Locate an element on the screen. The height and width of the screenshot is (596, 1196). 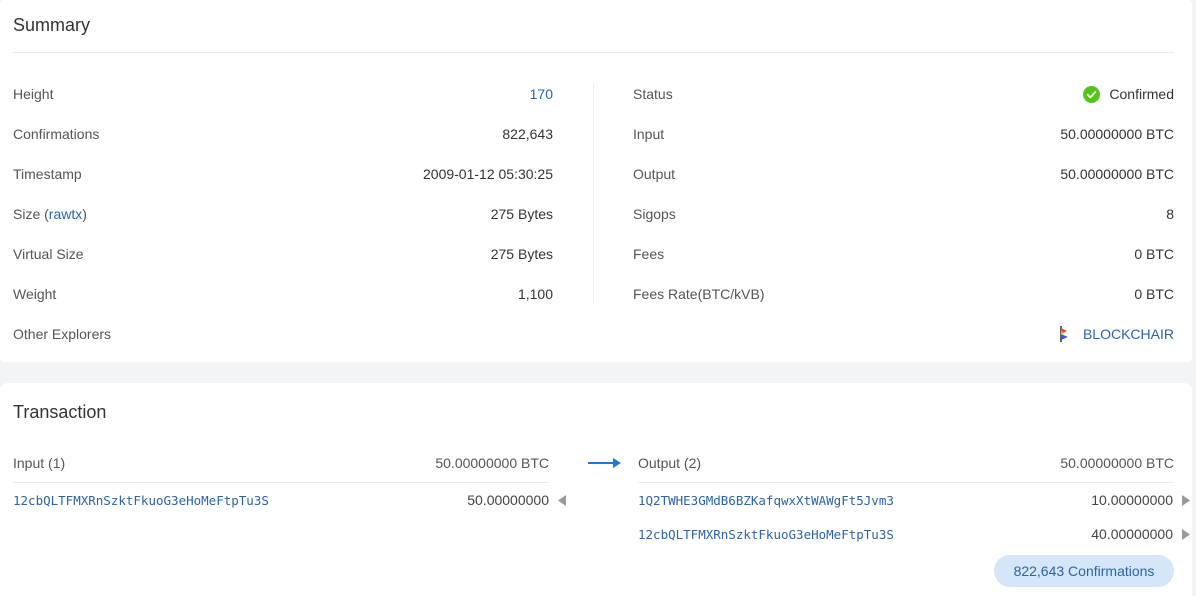
virtual-size-value: 275 Bytes is located at coordinates (521, 254).